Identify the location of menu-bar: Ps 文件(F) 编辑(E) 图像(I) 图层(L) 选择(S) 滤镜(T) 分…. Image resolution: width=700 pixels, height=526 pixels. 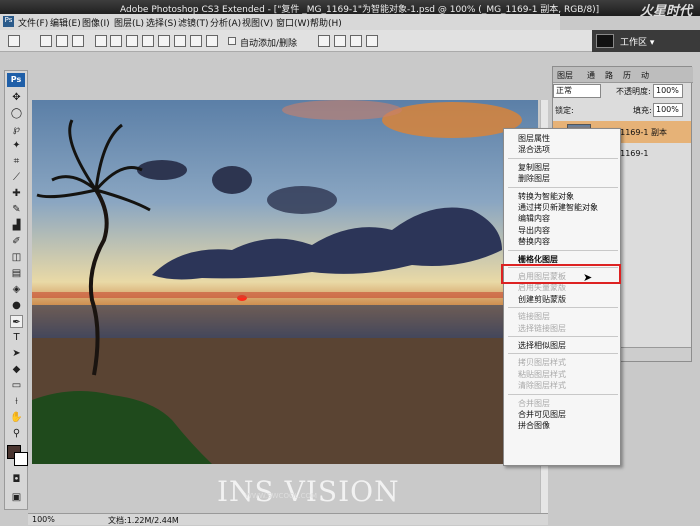
(280, 22).